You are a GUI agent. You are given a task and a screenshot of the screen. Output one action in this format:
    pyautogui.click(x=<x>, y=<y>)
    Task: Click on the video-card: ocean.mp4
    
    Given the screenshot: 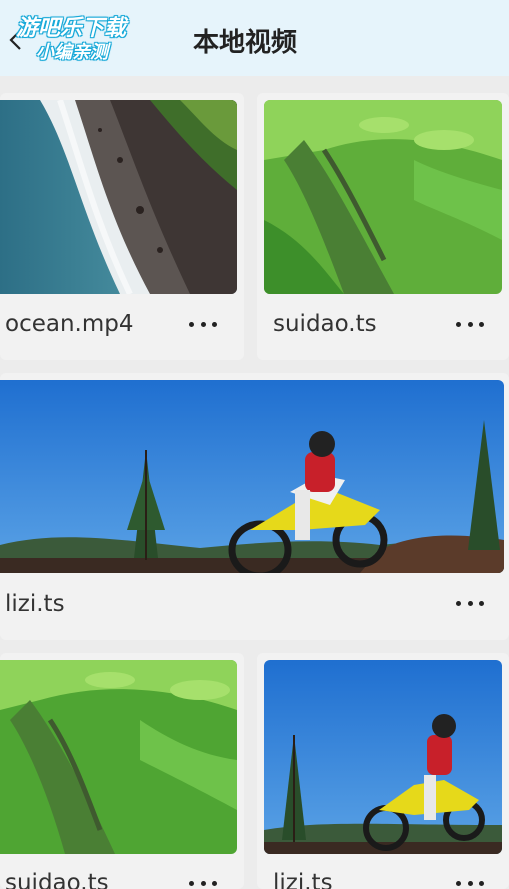 What is the action you would take?
    pyautogui.click(x=122, y=226)
    